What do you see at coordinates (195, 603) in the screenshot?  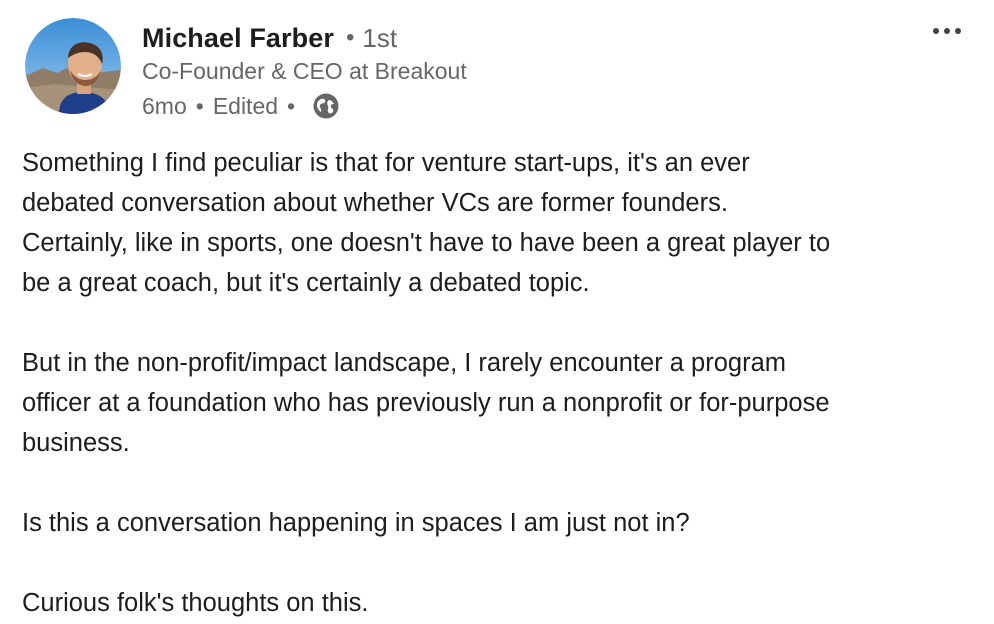 I see `post-line: Curious folk's thoughts on this.` at bounding box center [195, 603].